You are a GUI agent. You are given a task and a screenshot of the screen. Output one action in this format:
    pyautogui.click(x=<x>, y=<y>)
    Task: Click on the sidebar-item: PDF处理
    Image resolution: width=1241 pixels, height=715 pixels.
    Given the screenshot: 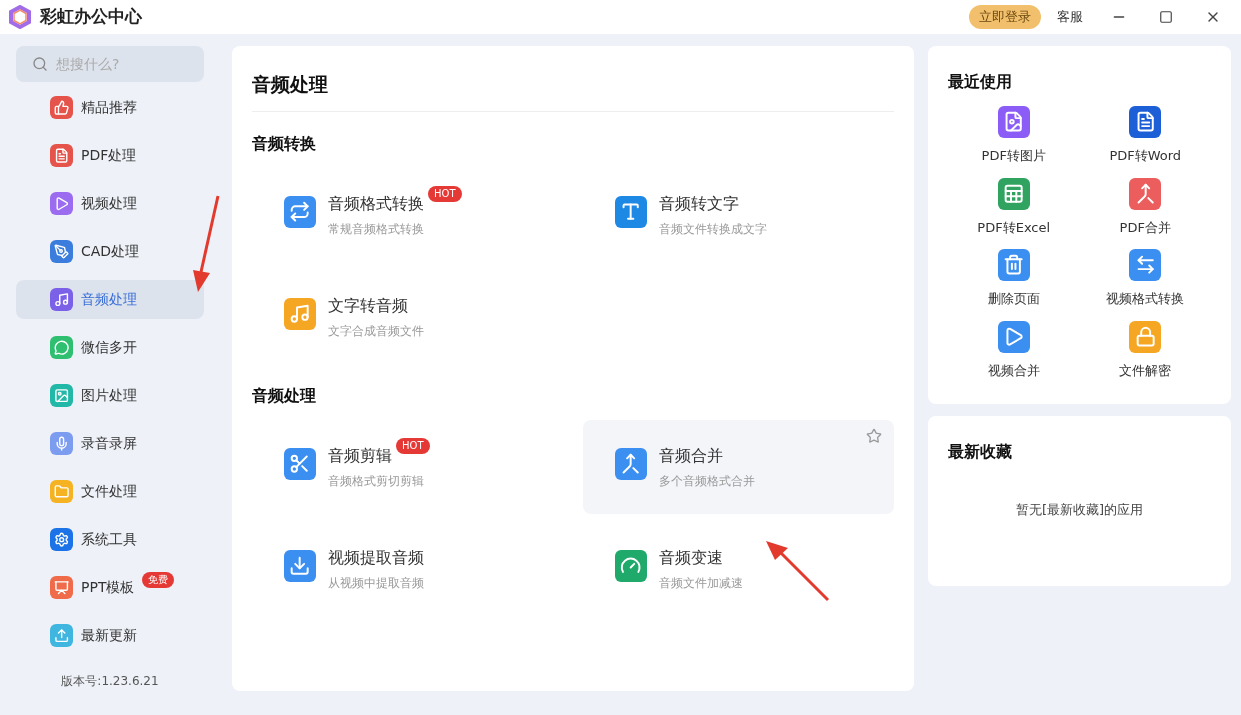 What is the action you would take?
    pyautogui.click(x=110, y=155)
    